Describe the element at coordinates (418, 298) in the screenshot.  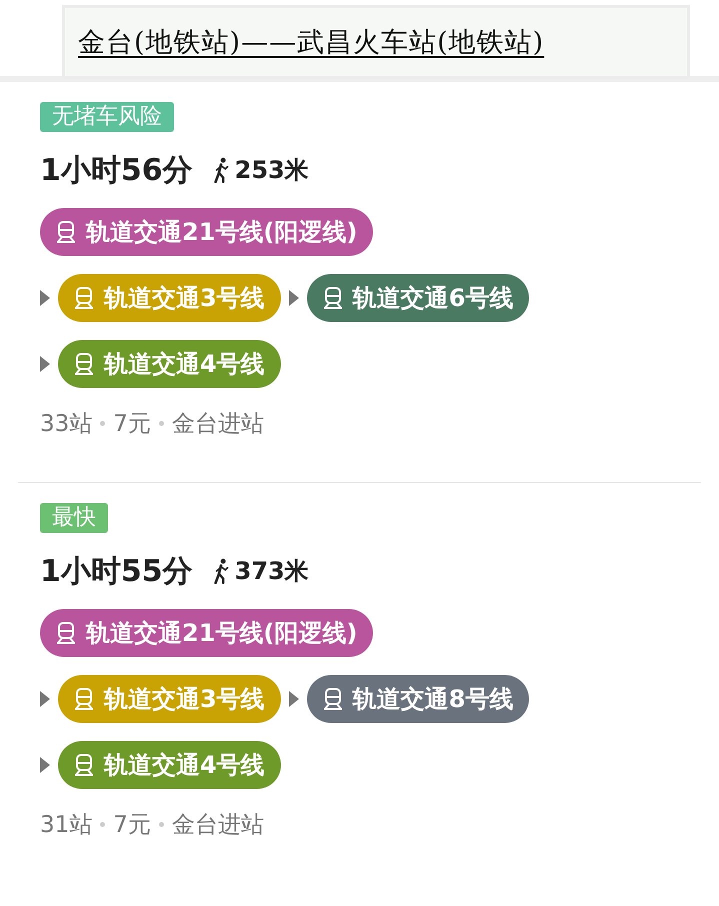
I see `line-pill: 轨道交通6号线` at that location.